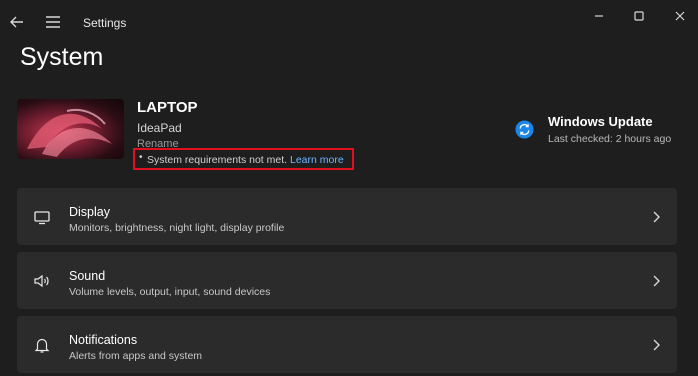  Describe the element at coordinates (62, 57) in the screenshot. I see `page-title: System` at that location.